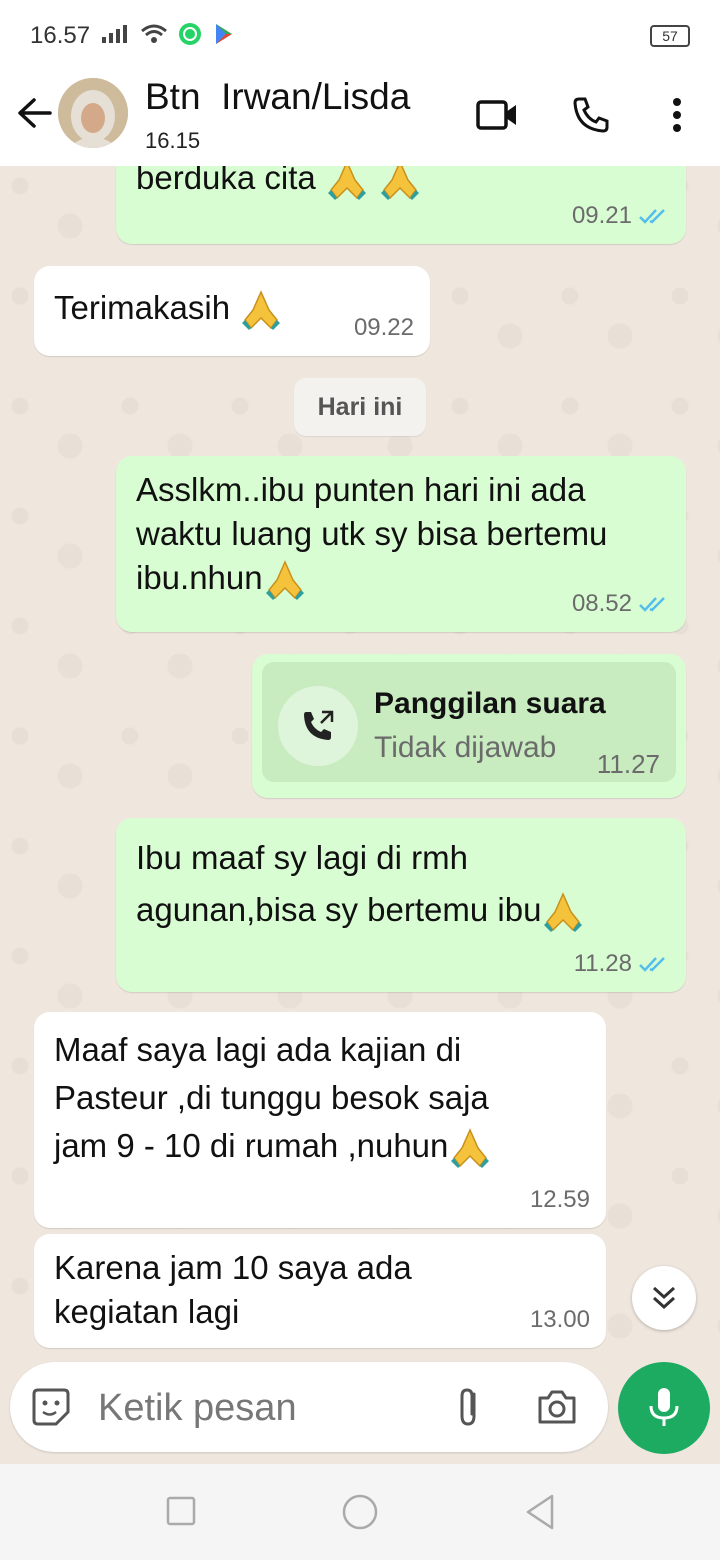 The image size is (720, 1560). What do you see at coordinates (401, 205) in the screenshot?
I see `message-bubble-outgoing: berduka cita 09.21` at bounding box center [401, 205].